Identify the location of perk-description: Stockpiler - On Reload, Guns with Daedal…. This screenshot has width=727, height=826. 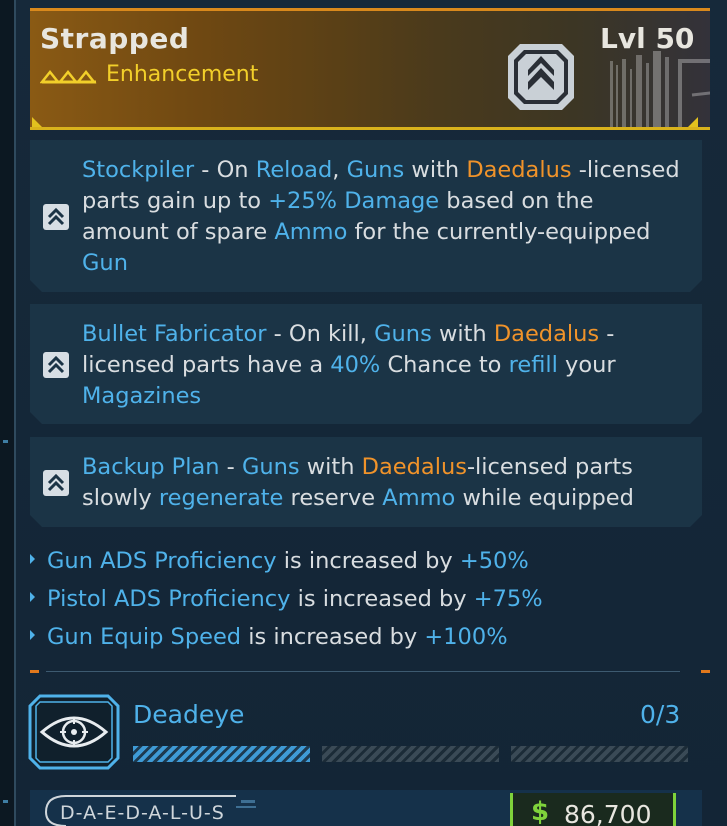
(382, 217).